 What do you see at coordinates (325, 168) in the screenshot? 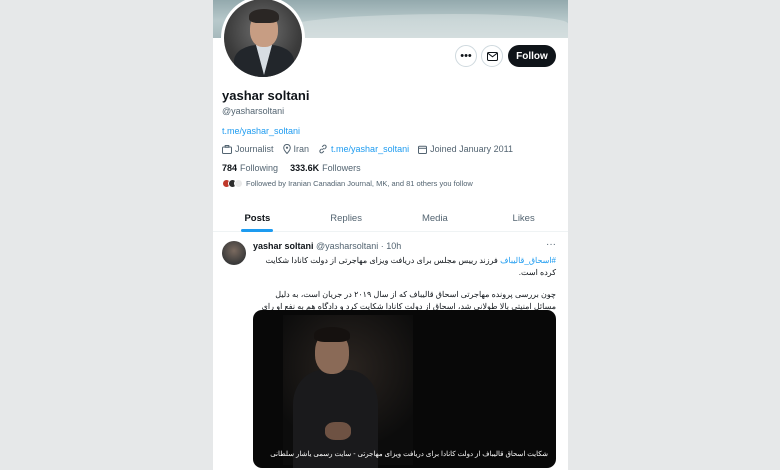
I see `followers-link: 333.6K Followers` at bounding box center [325, 168].